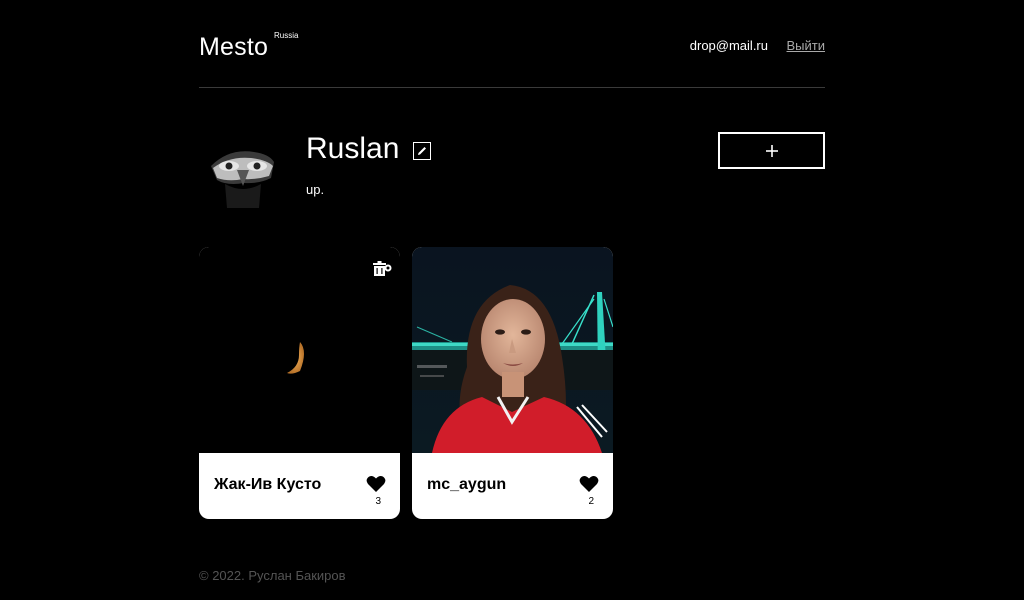 This screenshot has width=1024, height=600. Describe the element at coordinates (378, 501) in the screenshot. I see `like-count: 3` at that location.